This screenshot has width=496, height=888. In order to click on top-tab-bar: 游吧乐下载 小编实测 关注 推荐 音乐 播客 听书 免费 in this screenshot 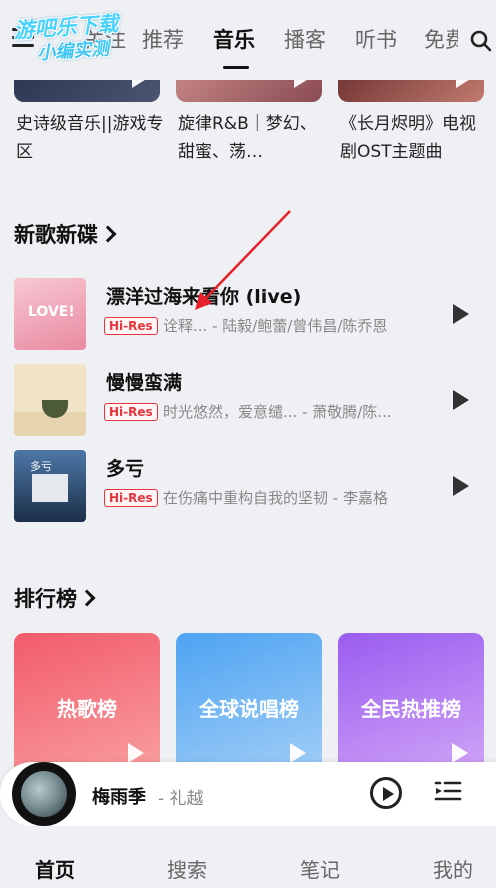, I will do `click(248, 40)`.